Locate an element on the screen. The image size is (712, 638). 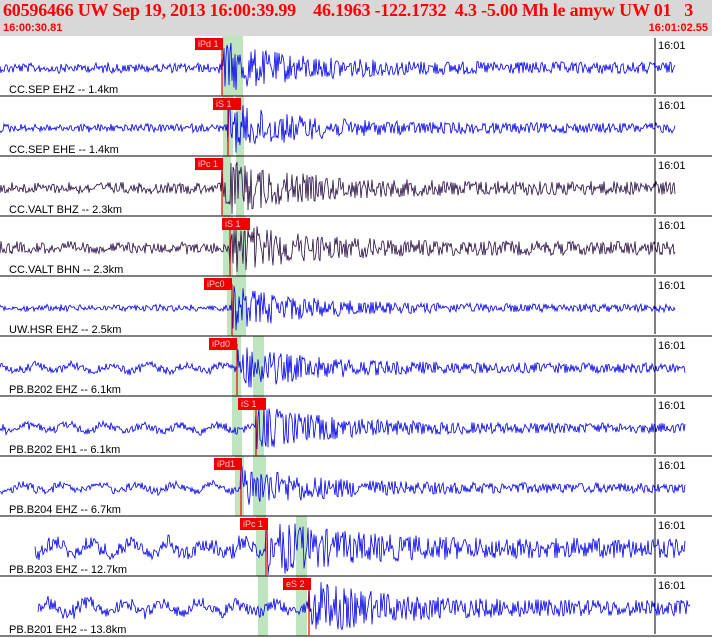
pick-label: iPd1 is located at coordinates (226, 464).